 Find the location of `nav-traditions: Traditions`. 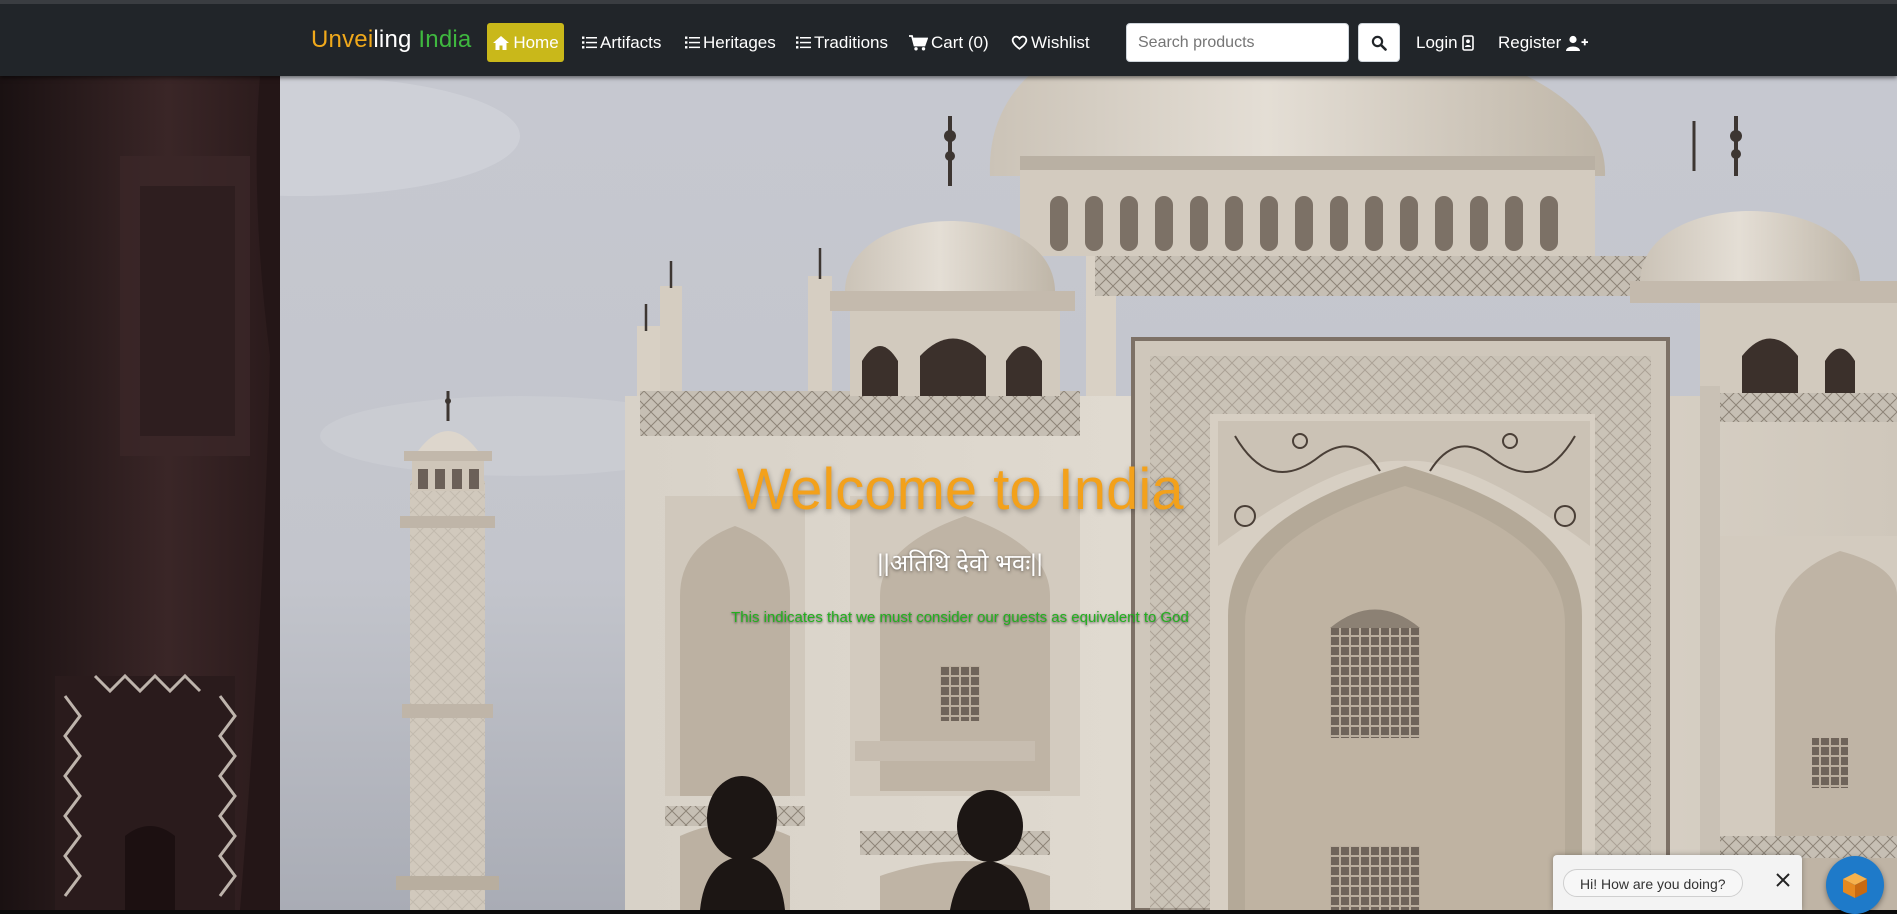

nav-traditions: Traditions is located at coordinates (842, 42).